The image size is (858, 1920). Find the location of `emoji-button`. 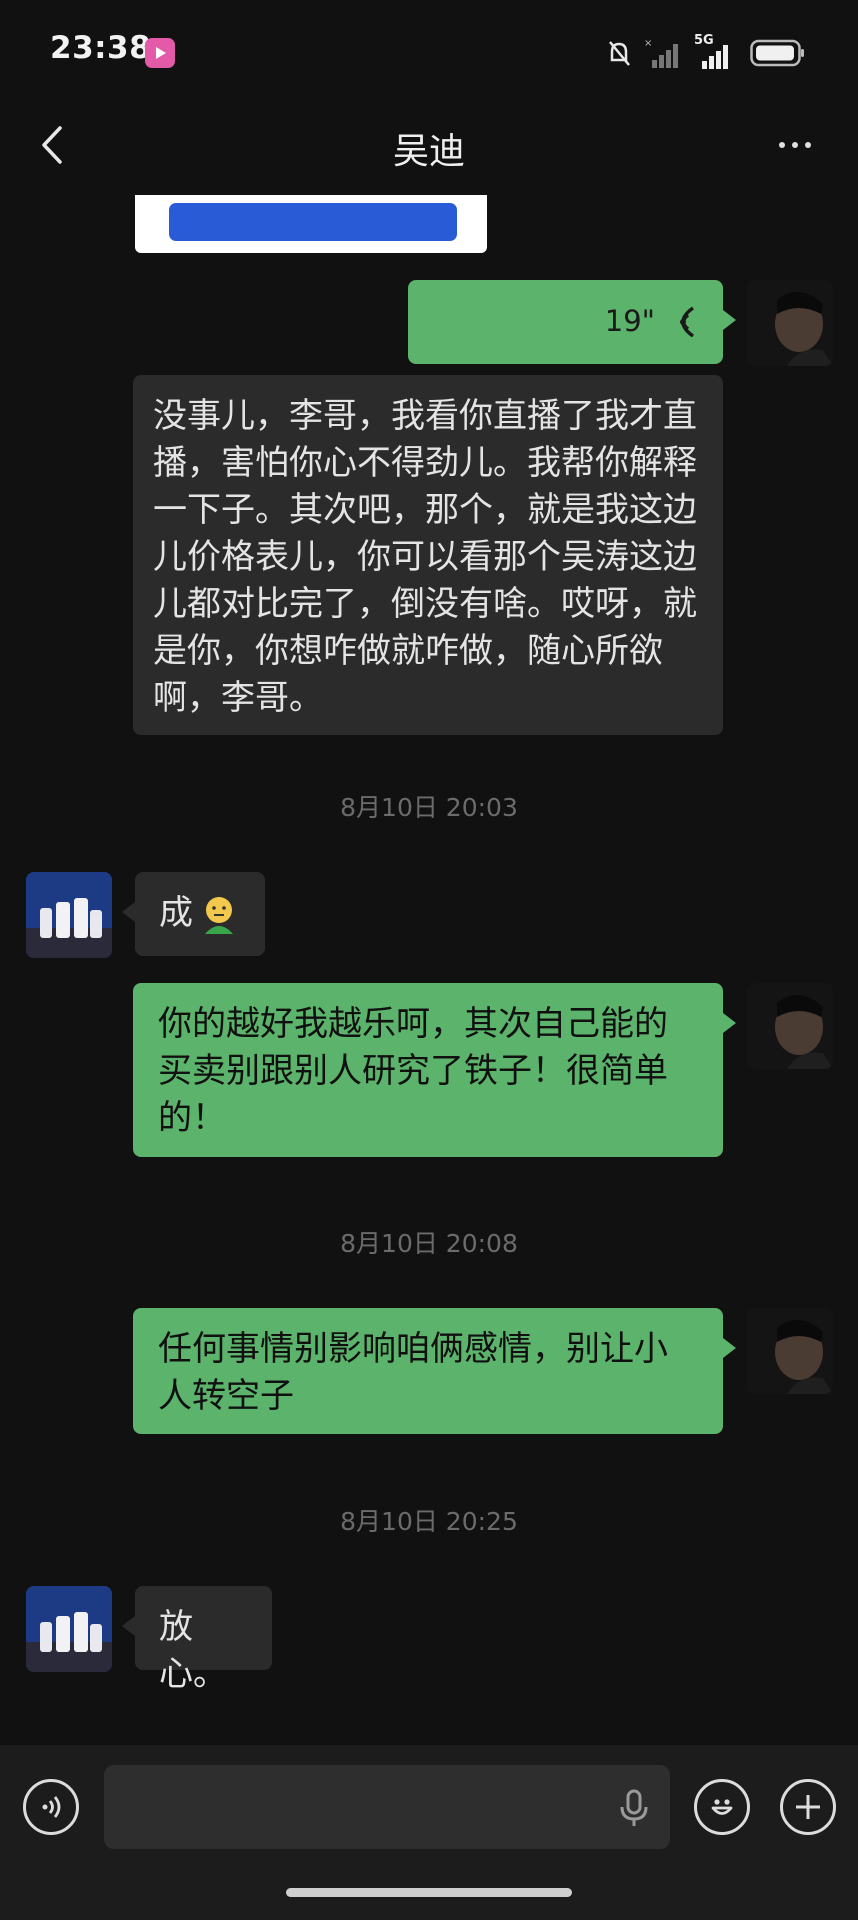

emoji-button is located at coordinates (722, 1807).